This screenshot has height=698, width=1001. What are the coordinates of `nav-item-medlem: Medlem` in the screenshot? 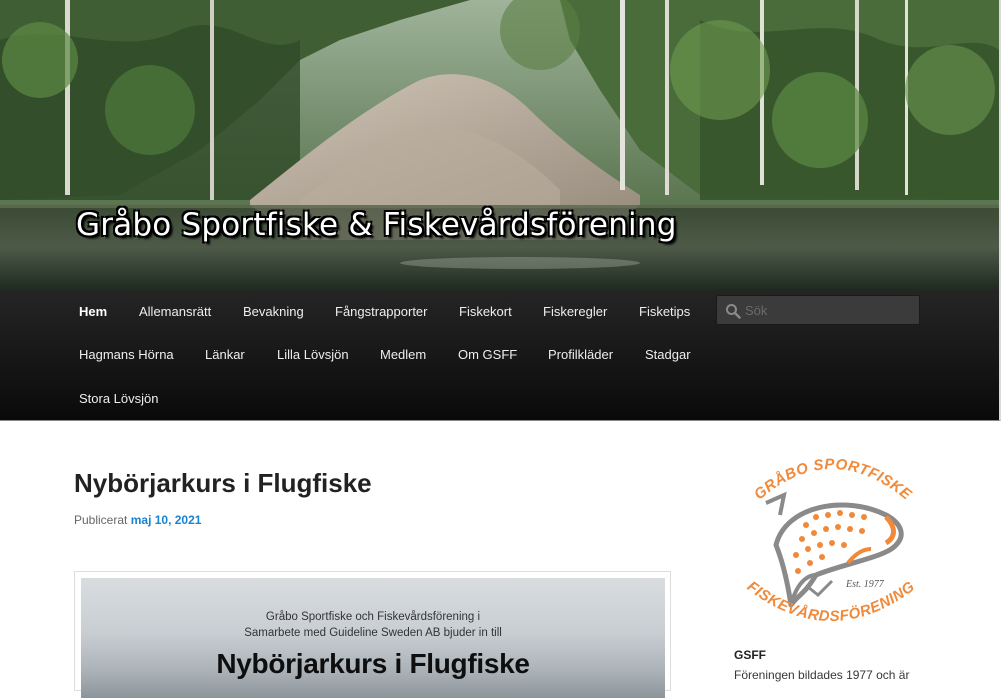 It's located at (403, 354).